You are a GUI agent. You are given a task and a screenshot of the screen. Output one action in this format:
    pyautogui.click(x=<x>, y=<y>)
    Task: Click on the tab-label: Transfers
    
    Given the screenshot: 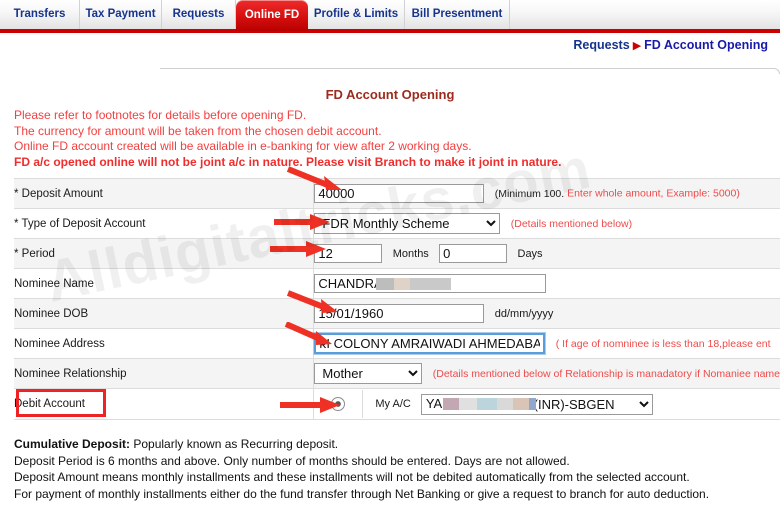 What is the action you would take?
    pyautogui.click(x=39, y=14)
    